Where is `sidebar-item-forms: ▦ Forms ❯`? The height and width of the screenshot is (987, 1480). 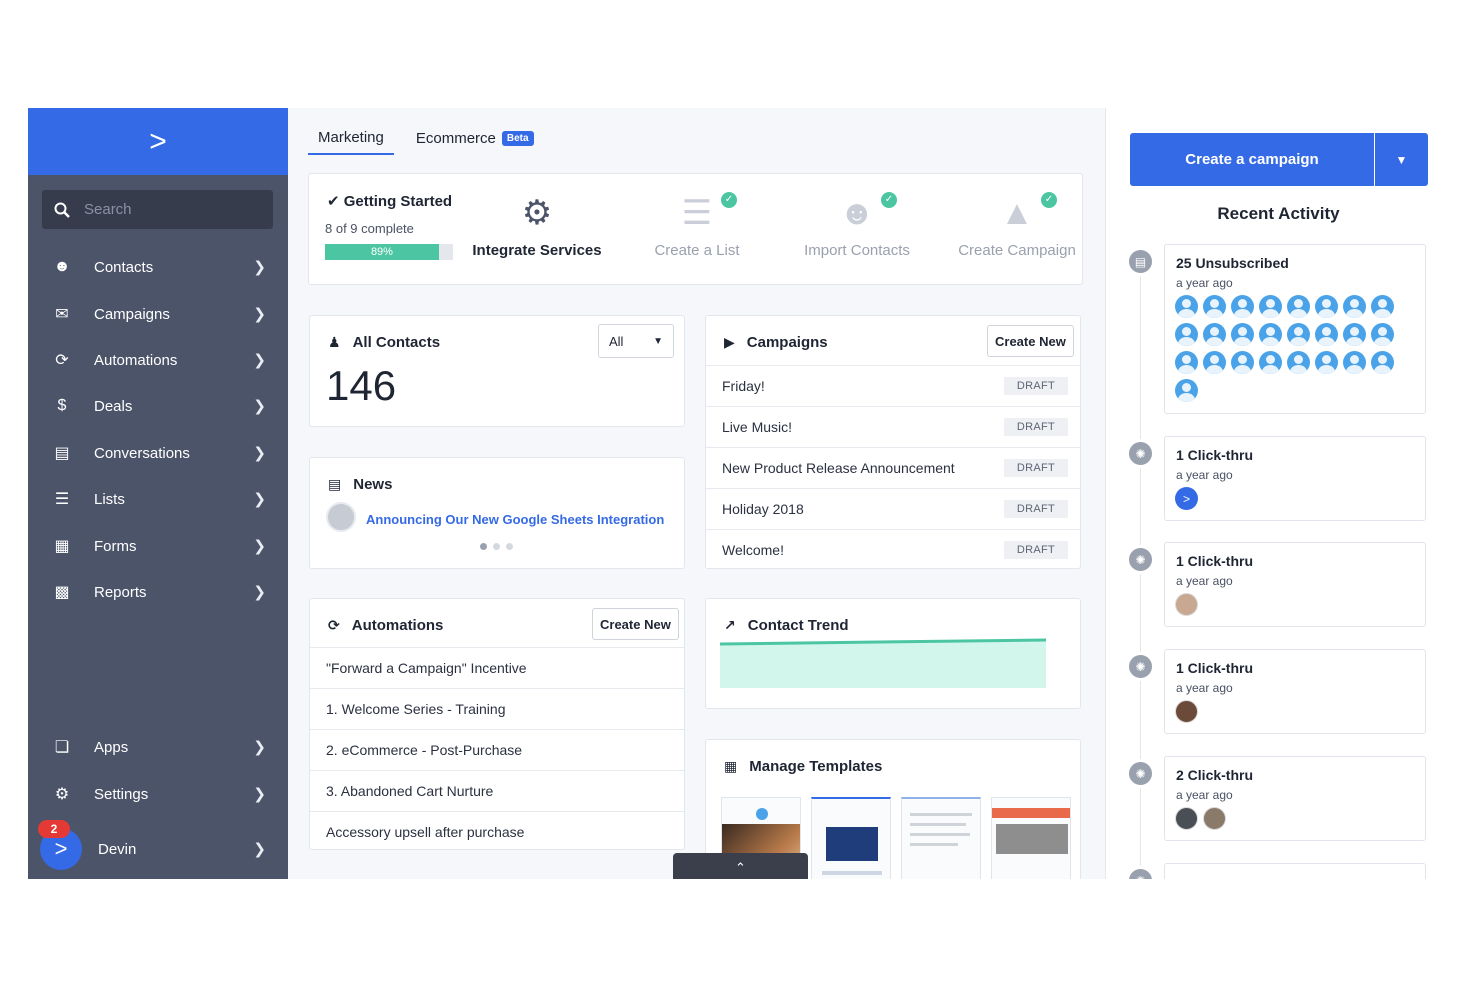 sidebar-item-forms: ▦ Forms ❯ is located at coordinates (158, 546).